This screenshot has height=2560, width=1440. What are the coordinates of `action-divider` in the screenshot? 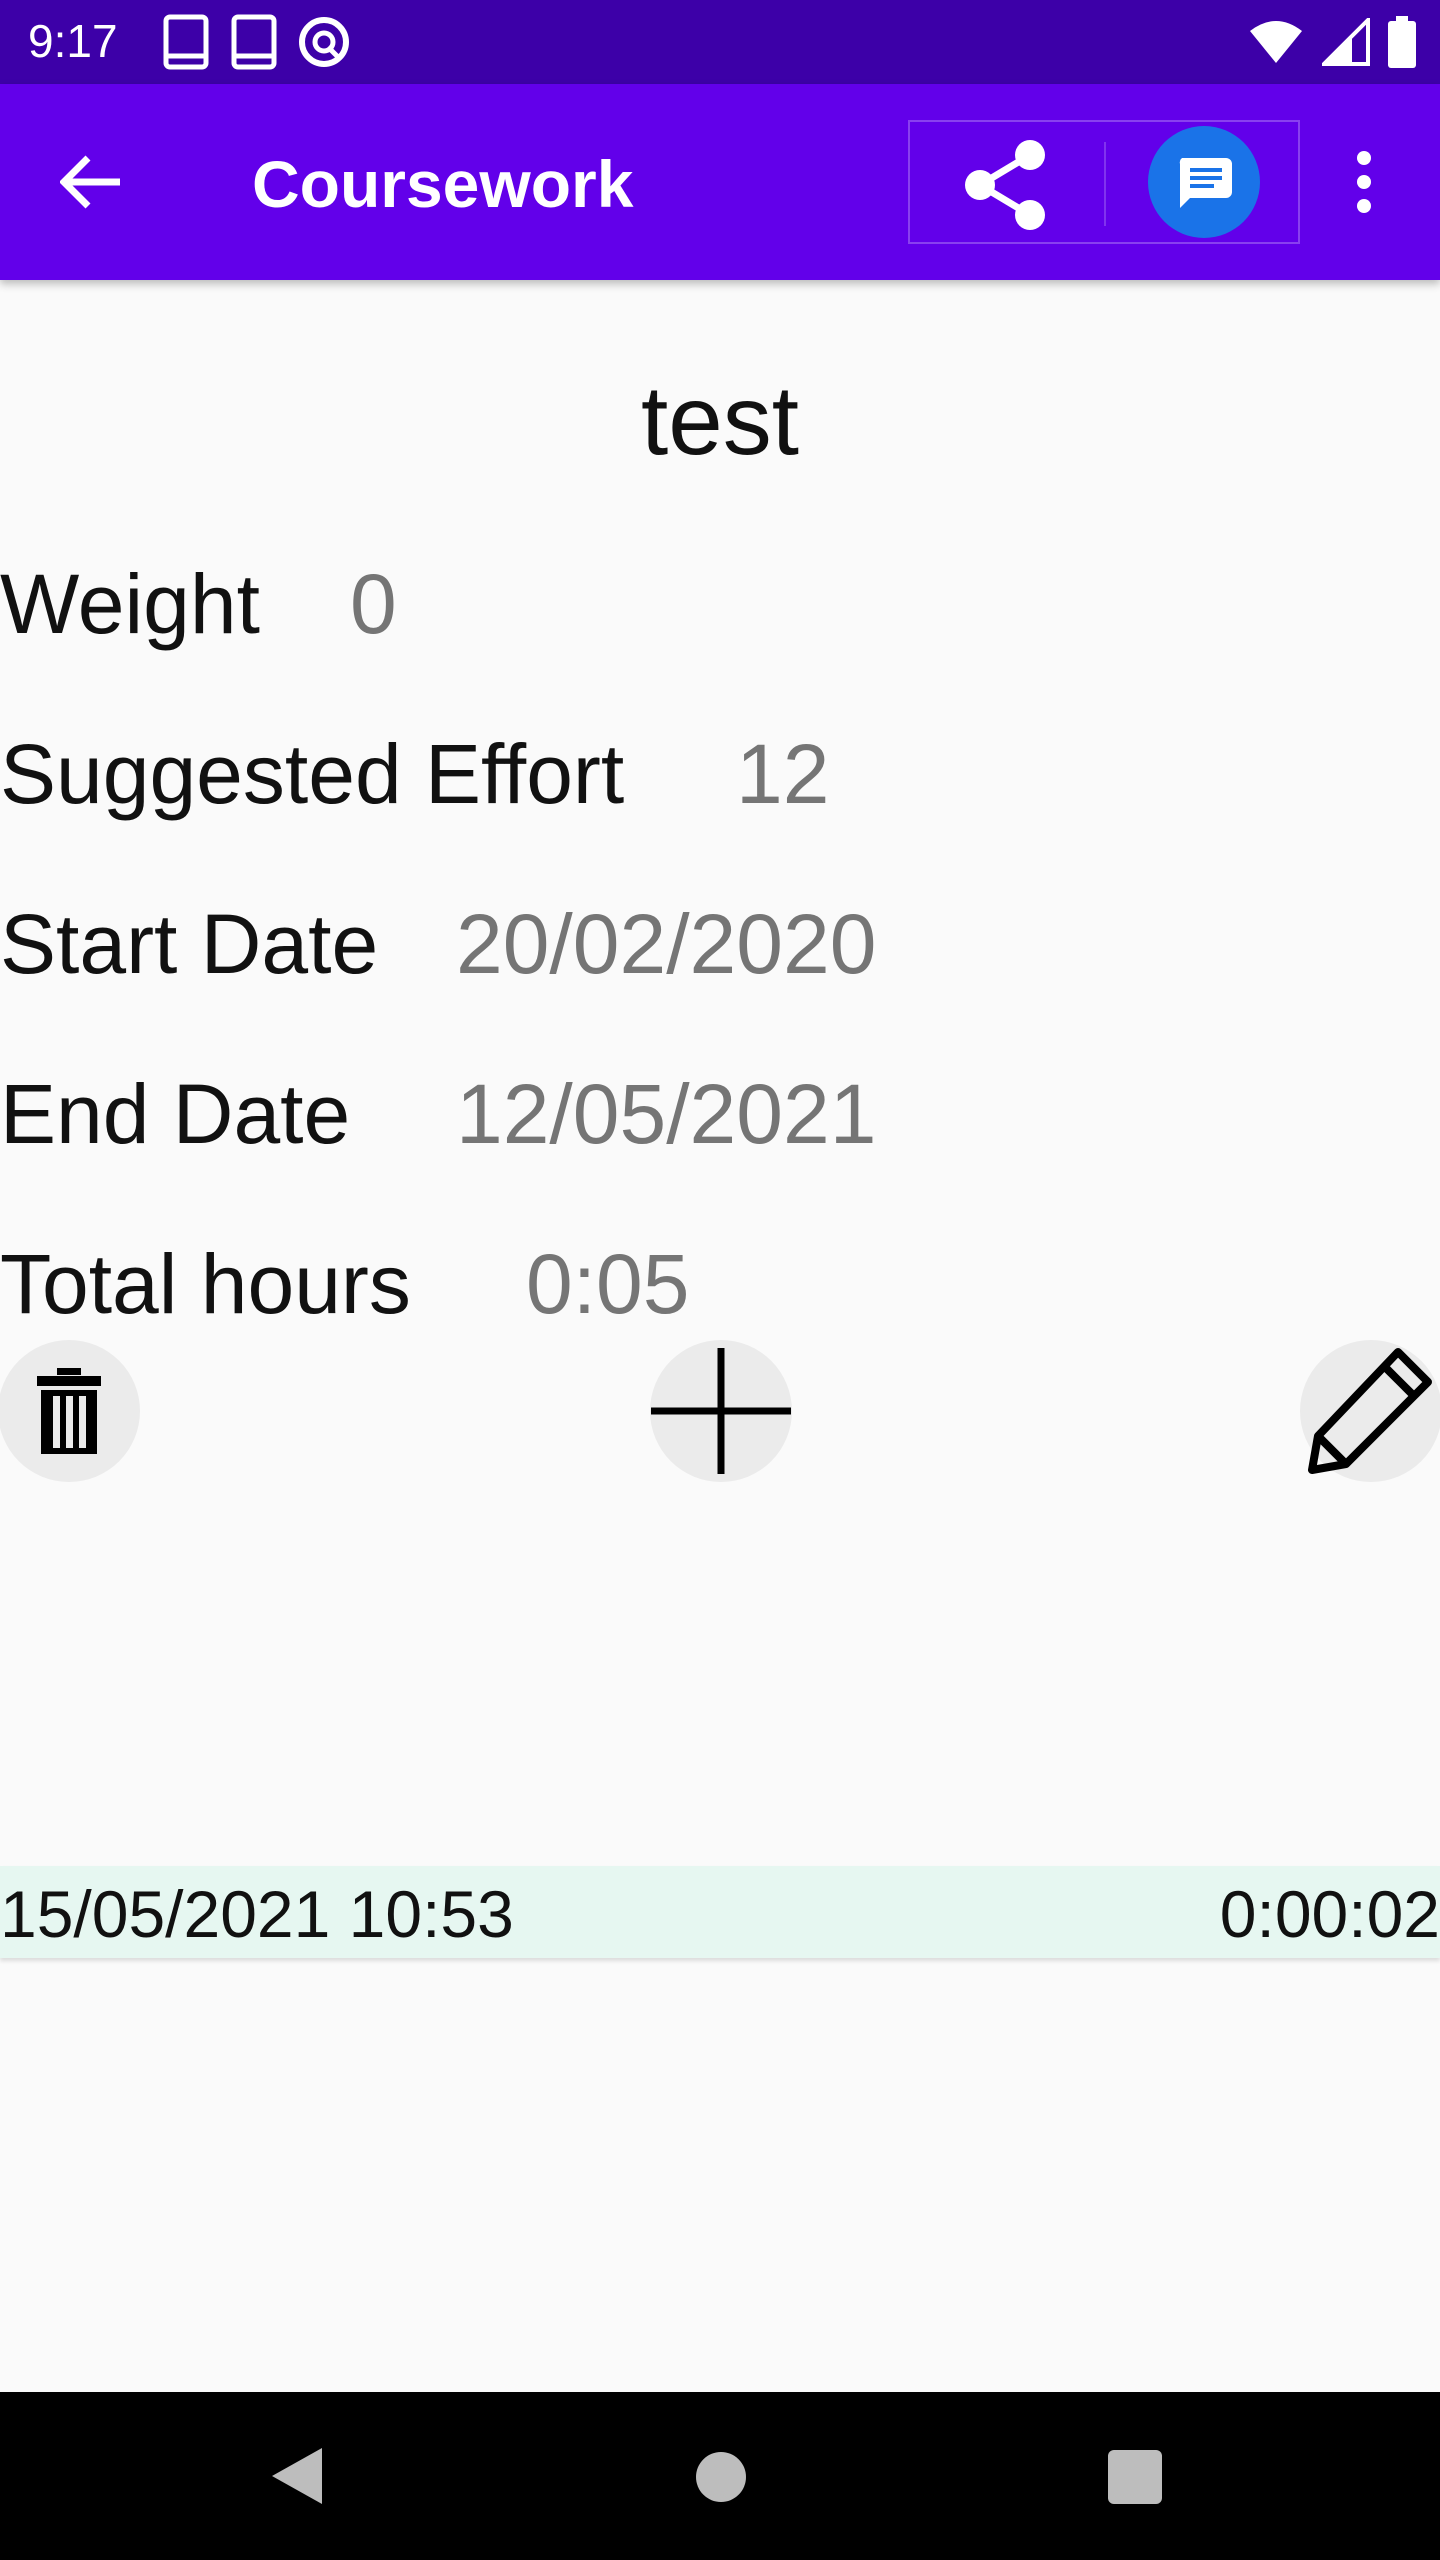 It's located at (1105, 184).